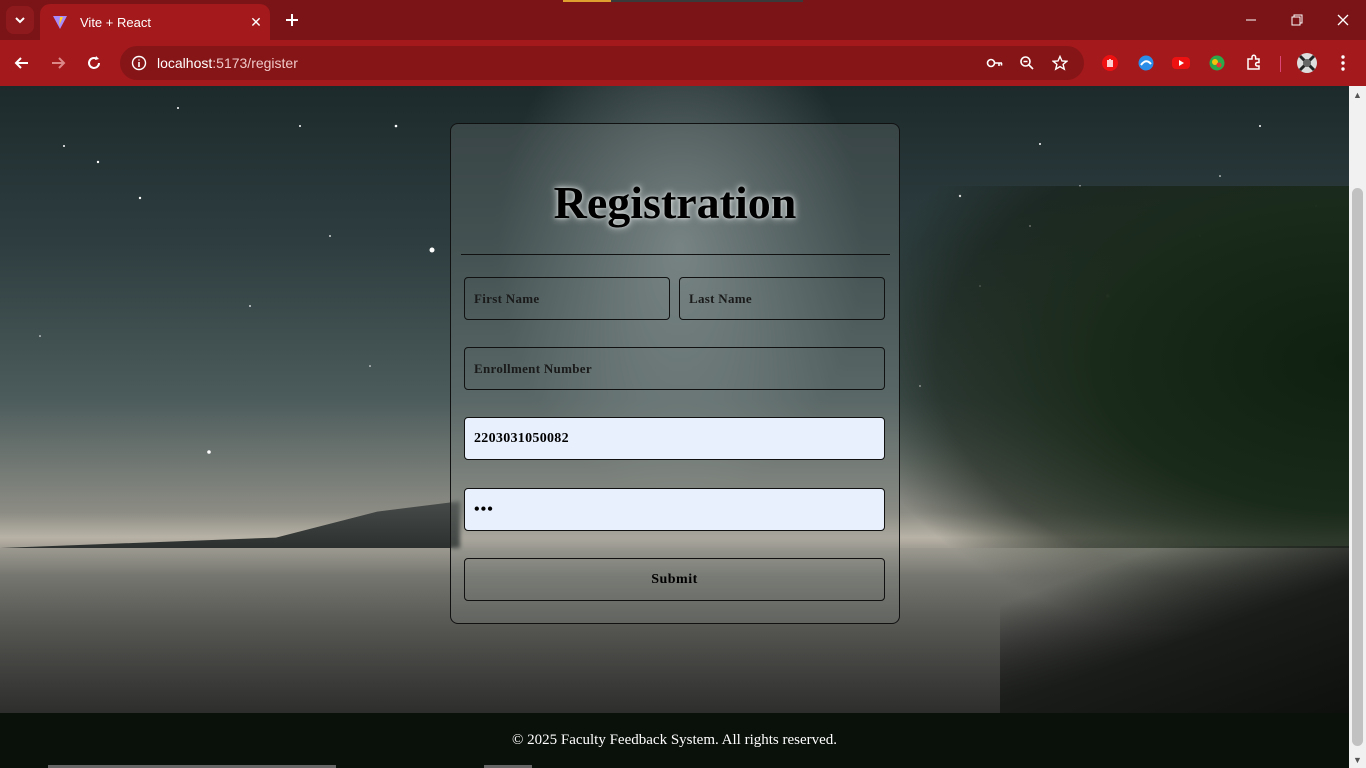 Image resolution: width=1366 pixels, height=768 pixels. What do you see at coordinates (1110, 63) in the screenshot?
I see `extension-hand-icon` at bounding box center [1110, 63].